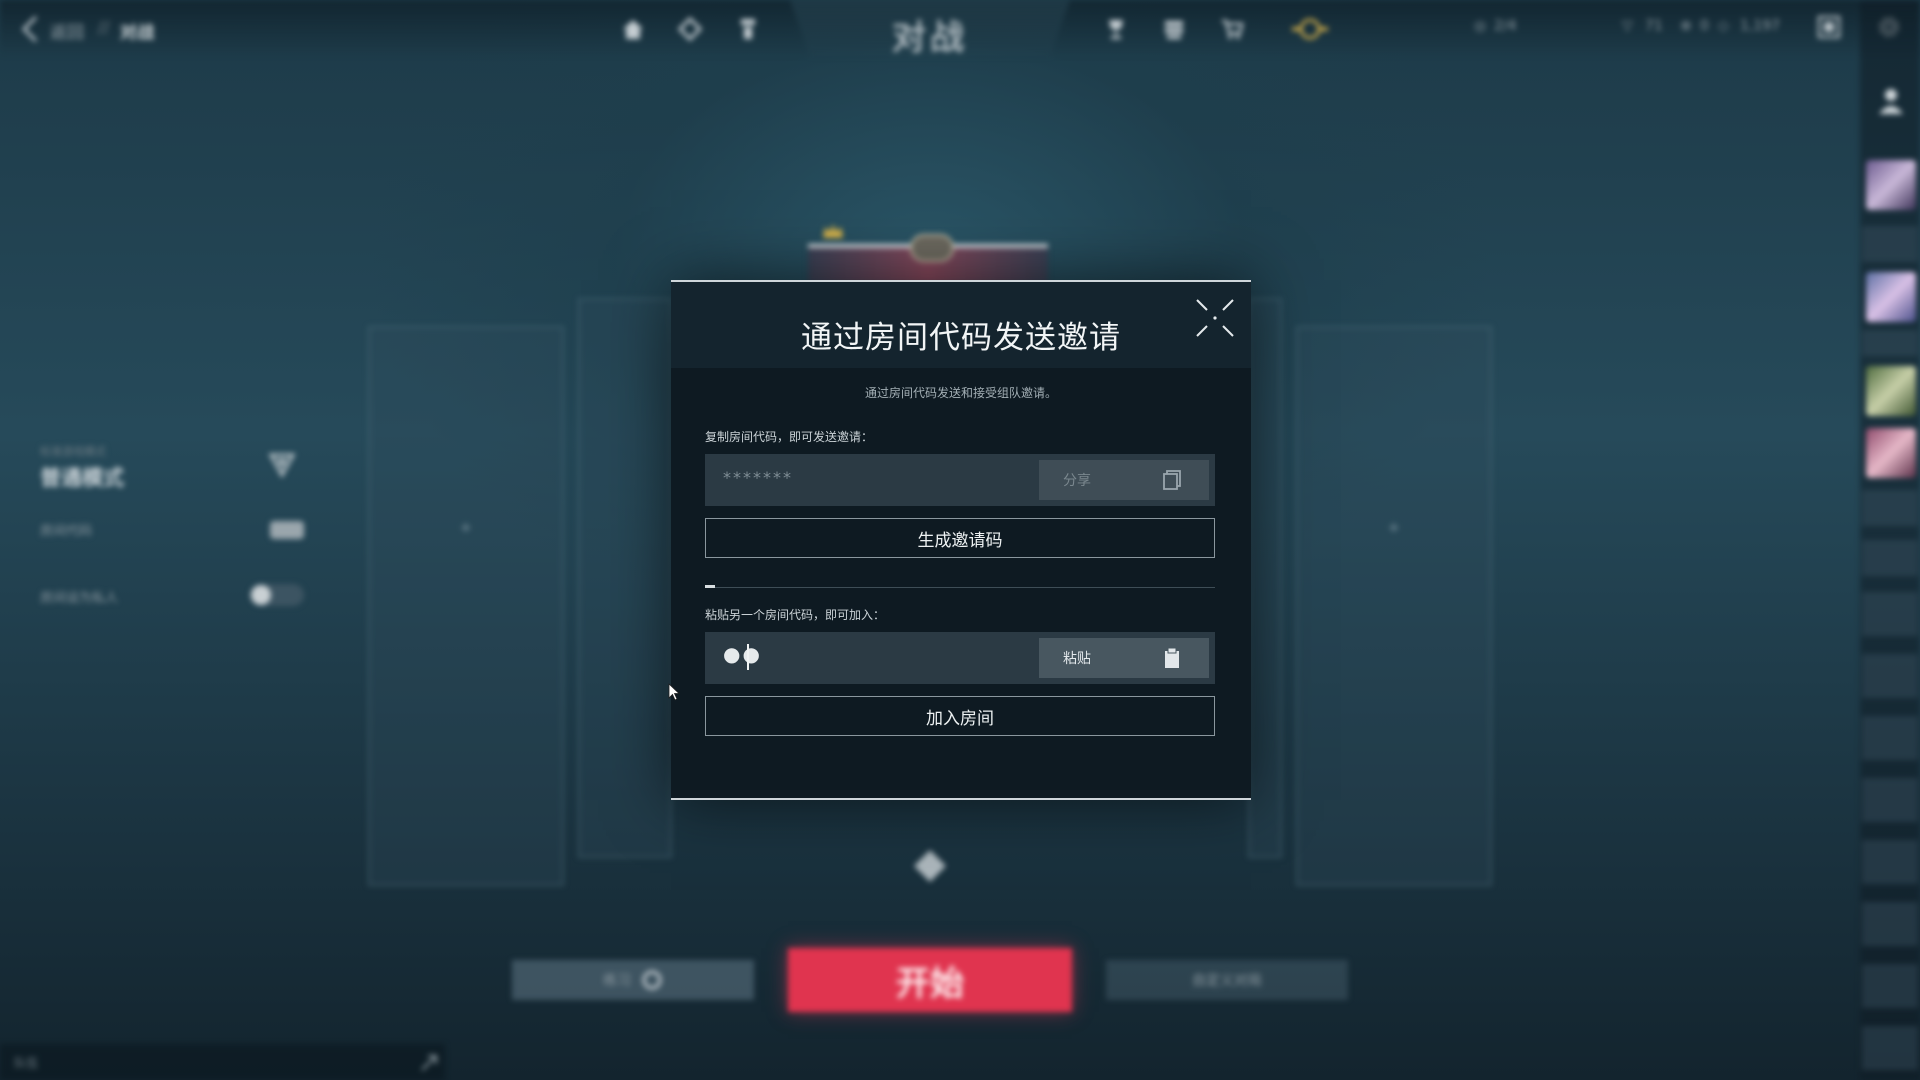  I want to click on join-code-input: ●● 粘贴, so click(960, 658).